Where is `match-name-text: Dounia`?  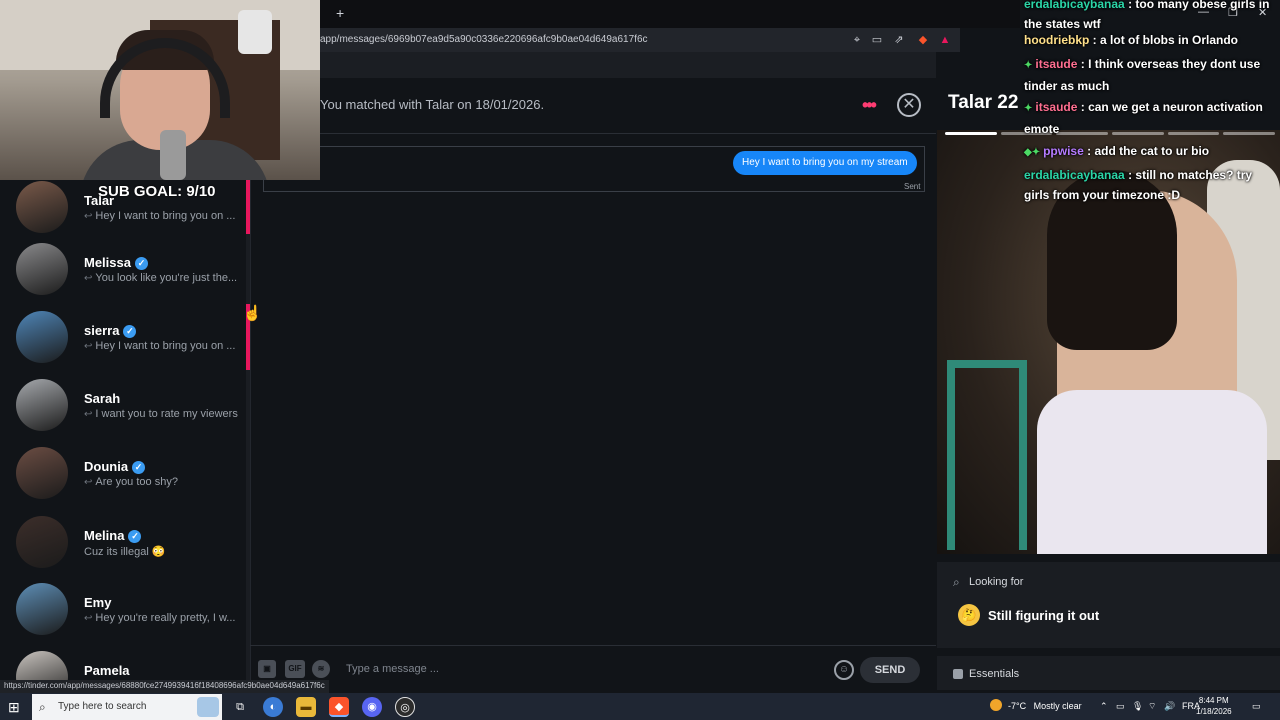 match-name-text: Dounia is located at coordinates (106, 466).